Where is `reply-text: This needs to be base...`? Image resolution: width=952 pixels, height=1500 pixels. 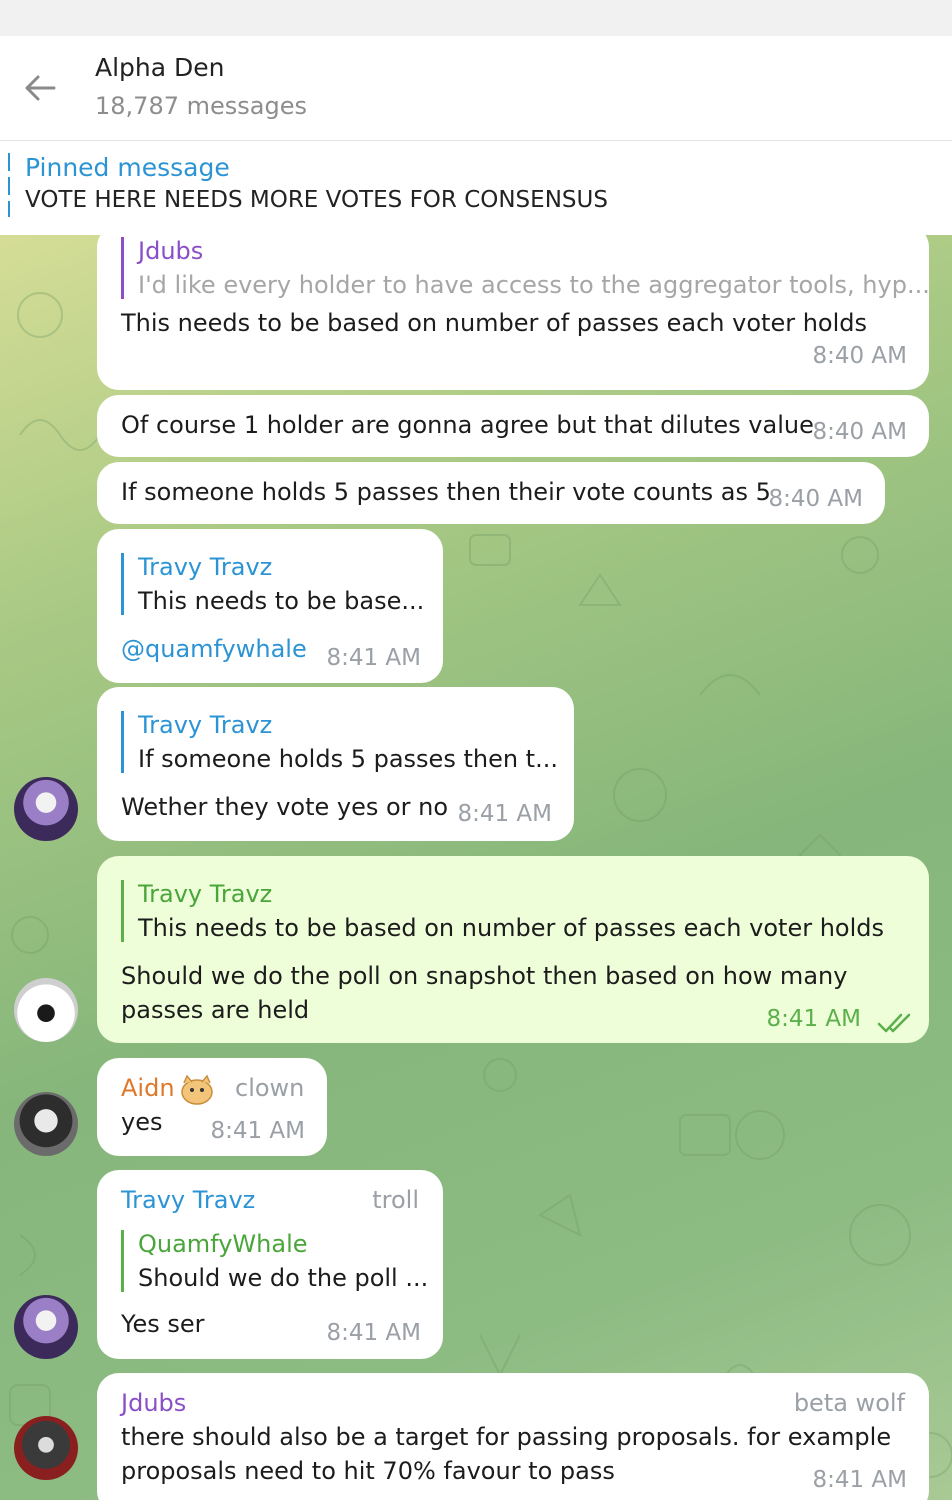 reply-text: This needs to be base... is located at coordinates (281, 601).